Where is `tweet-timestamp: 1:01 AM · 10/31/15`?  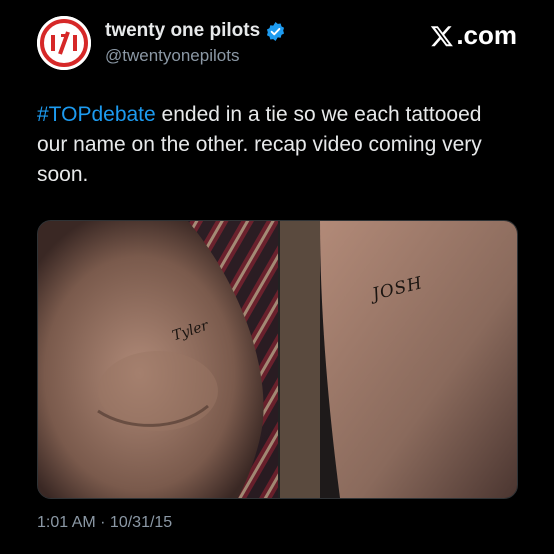
tweet-timestamp: 1:01 AM · 10/31/15 is located at coordinates (104, 523).